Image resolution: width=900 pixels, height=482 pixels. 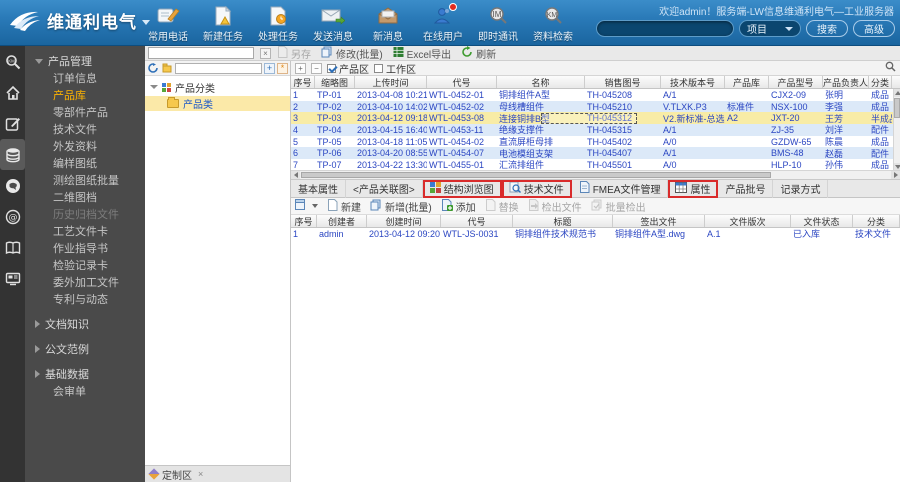 I want to click on sidebar-item-14: 专利与动态, so click(x=85, y=300).